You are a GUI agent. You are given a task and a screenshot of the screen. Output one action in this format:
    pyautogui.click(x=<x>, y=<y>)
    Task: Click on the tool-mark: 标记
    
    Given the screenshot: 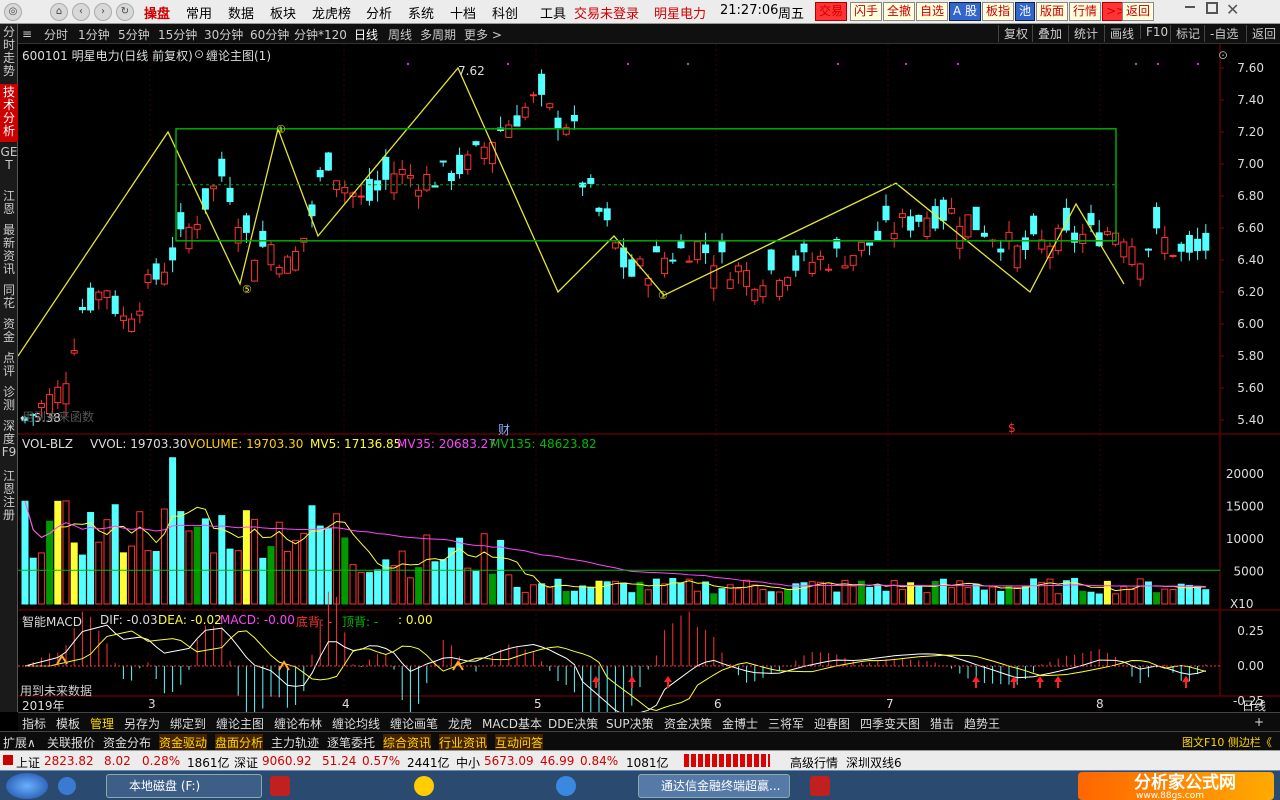 What is the action you would take?
    pyautogui.click(x=1187, y=33)
    